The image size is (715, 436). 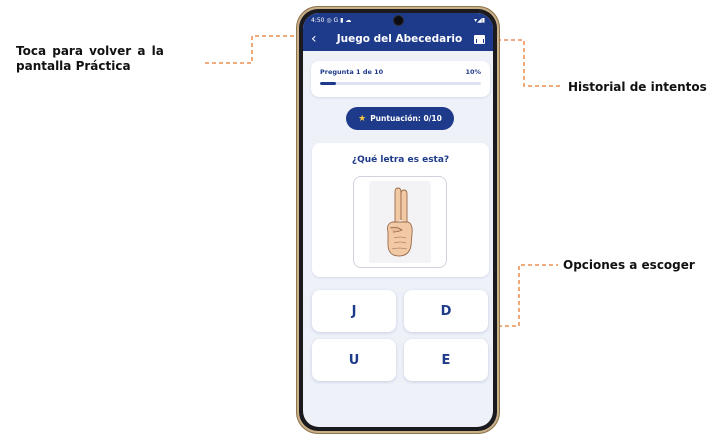 What do you see at coordinates (73, 66) in the screenshot?
I see `back-annotation-line2: pantalla Práctica` at bounding box center [73, 66].